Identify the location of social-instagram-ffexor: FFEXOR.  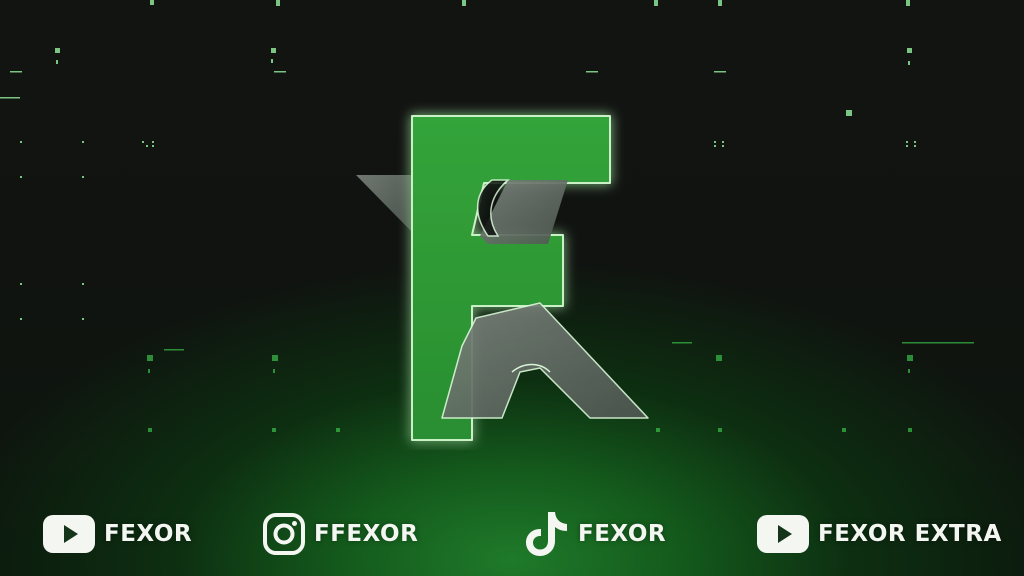
(340, 534).